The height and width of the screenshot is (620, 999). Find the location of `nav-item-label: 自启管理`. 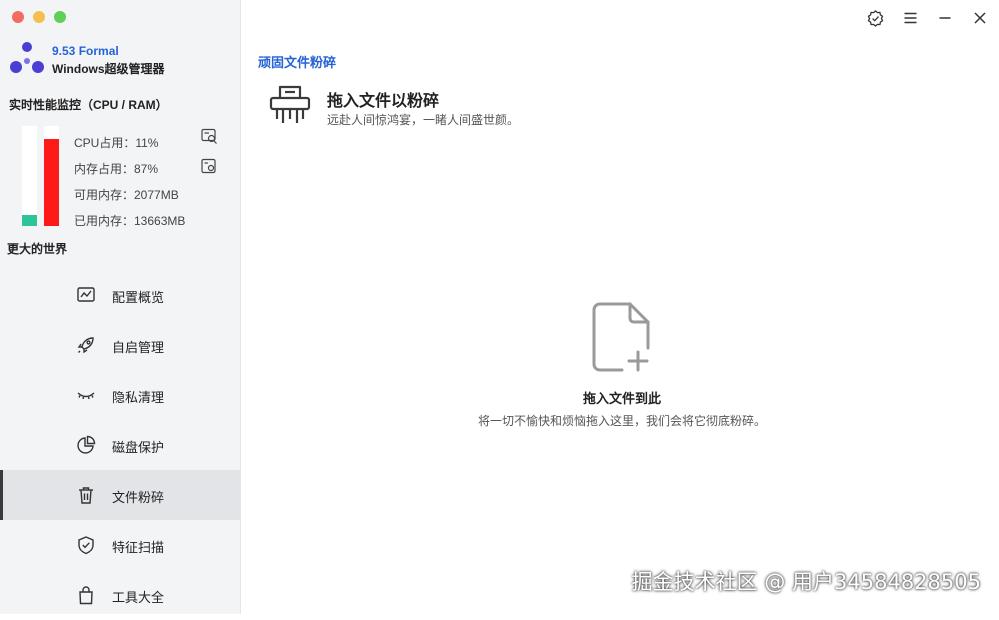

nav-item-label: 自启管理 is located at coordinates (138, 347).